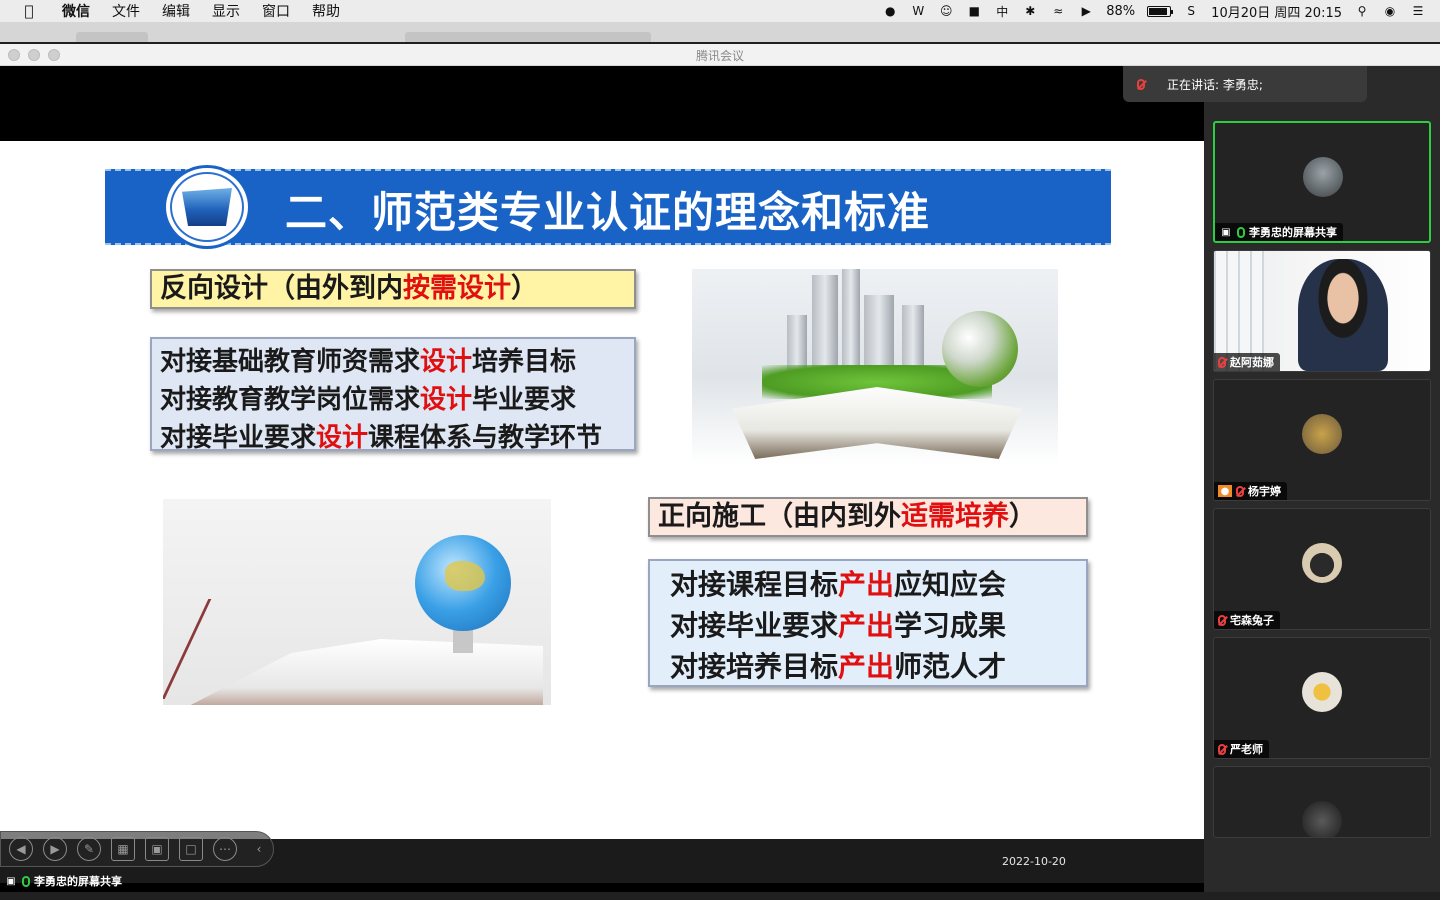  I want to click on list-text: 学习成果, so click(950, 625).